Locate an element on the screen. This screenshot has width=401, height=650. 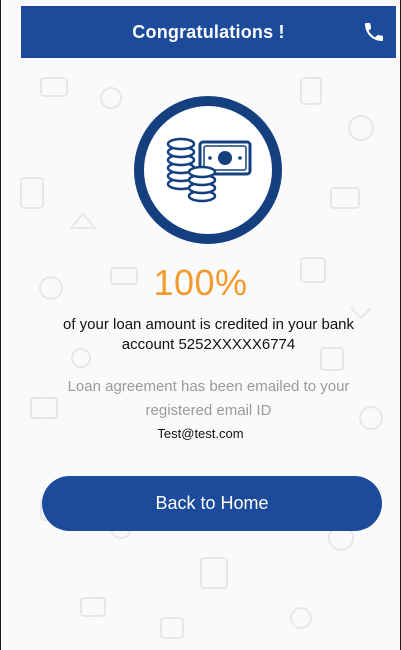
page-title: Congratulations ! is located at coordinates (208, 31).